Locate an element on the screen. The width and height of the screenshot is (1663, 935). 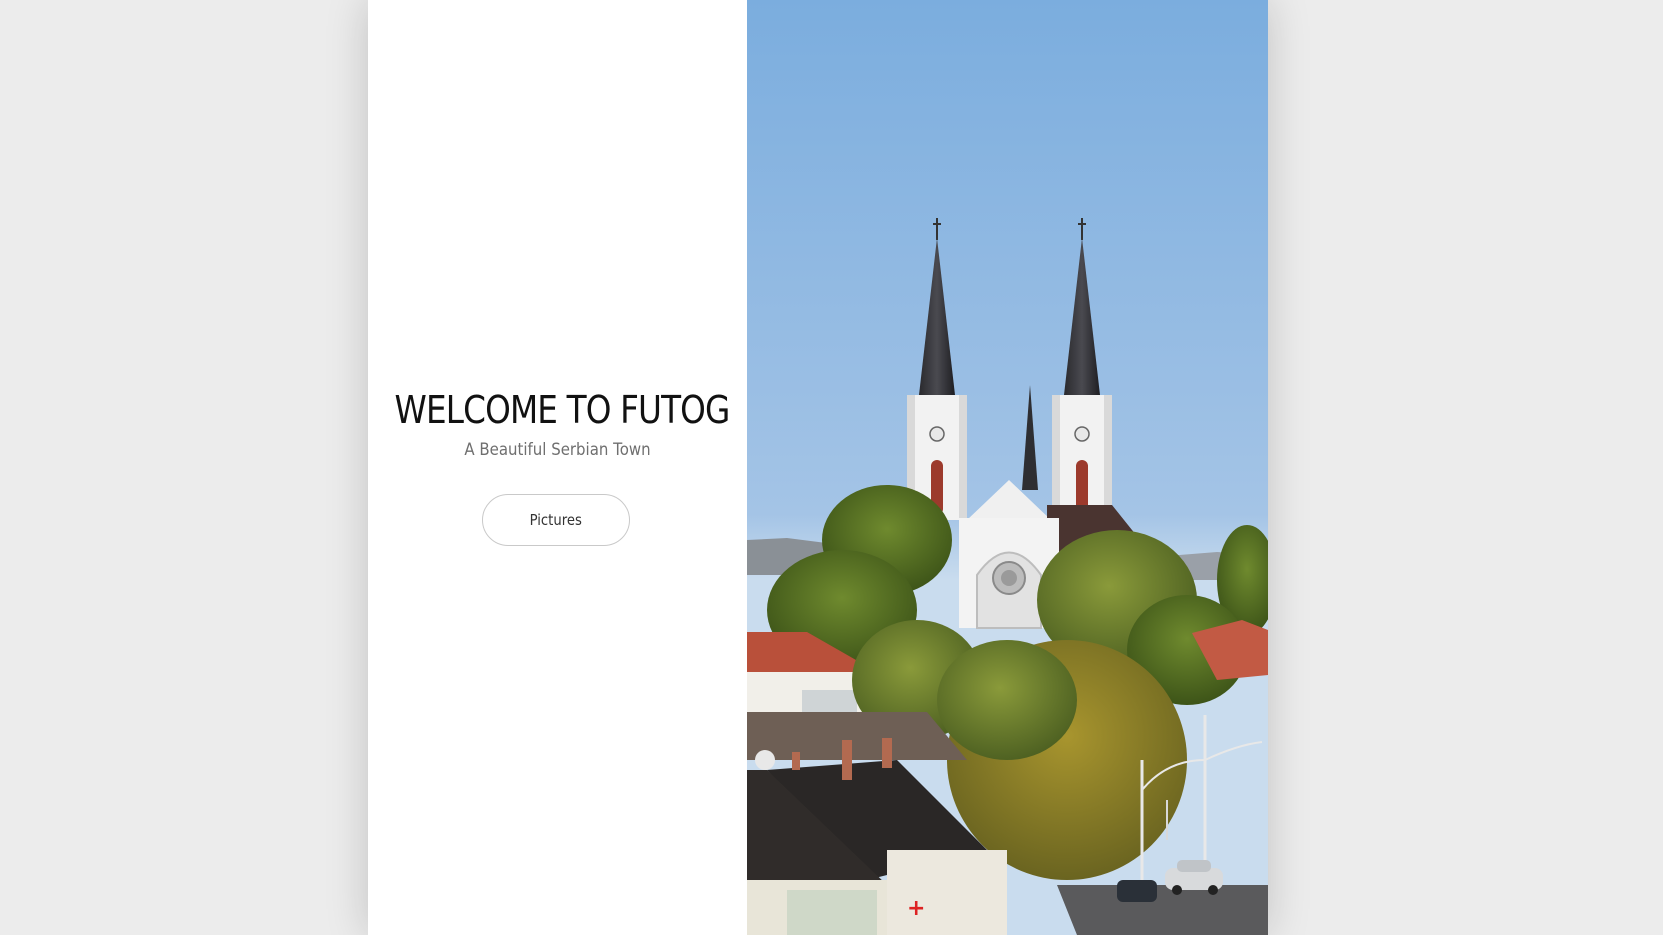
pictures-button-label: Pictures is located at coordinates (556, 520).